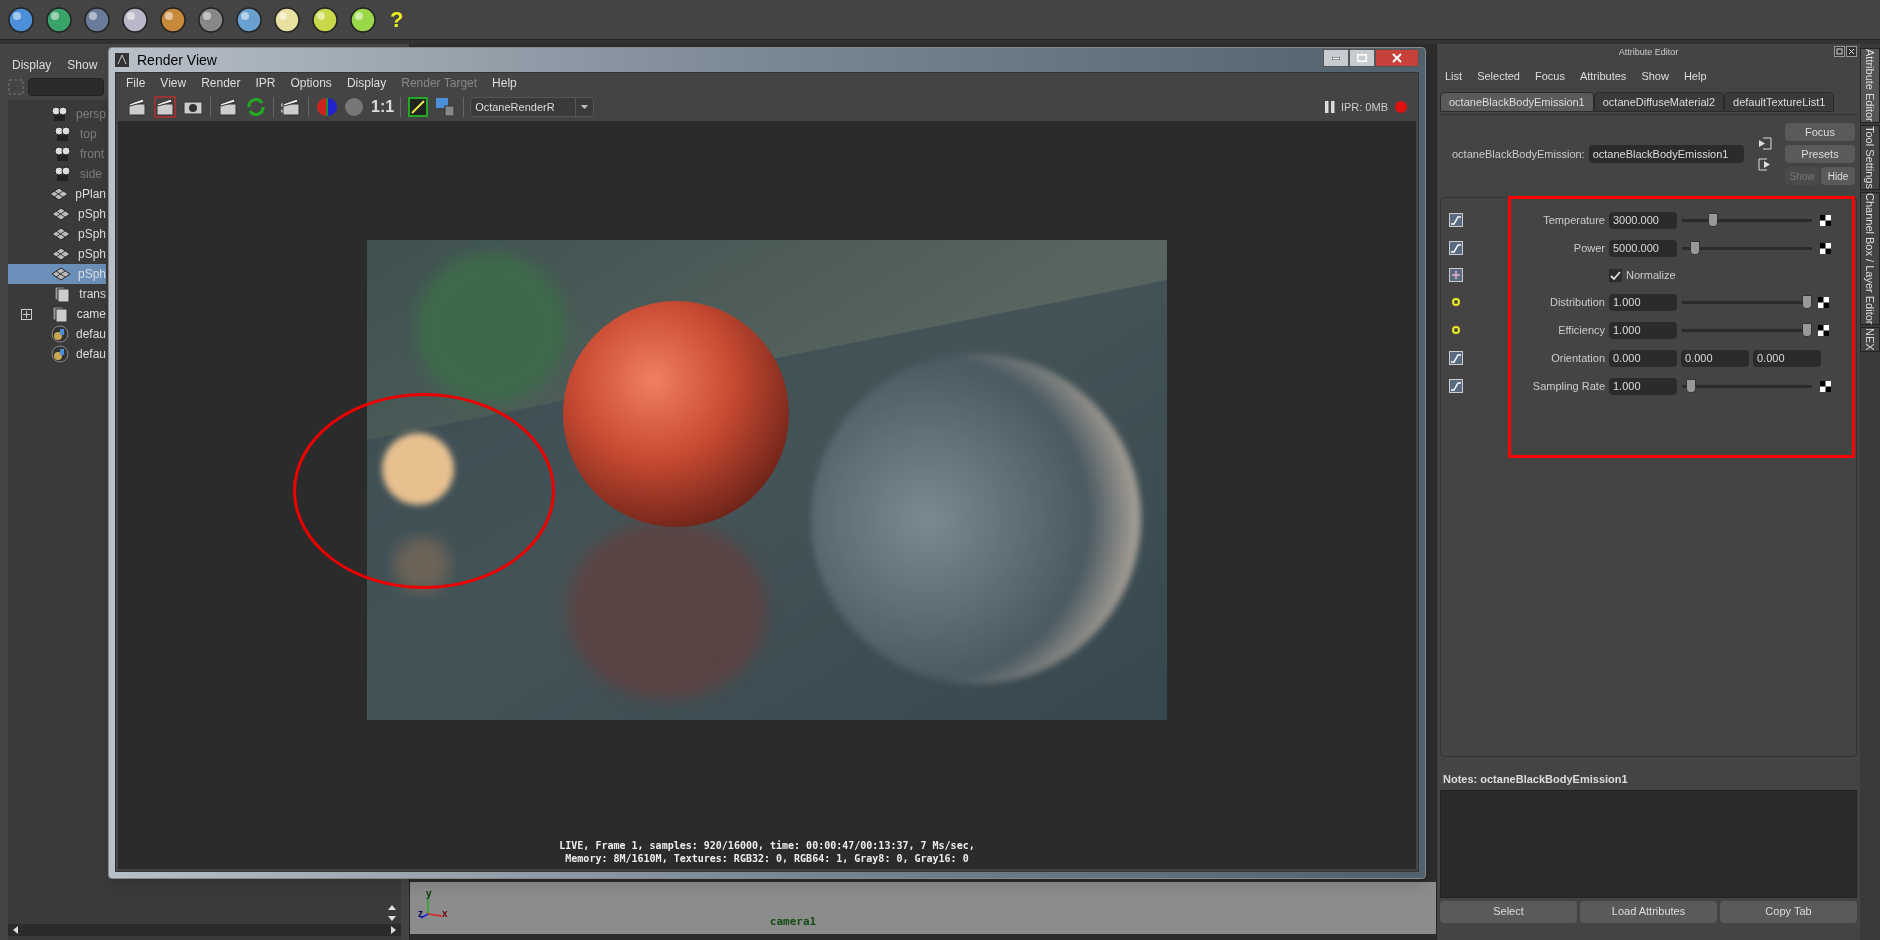 Image resolution: width=1880 pixels, height=940 pixels. Describe the element at coordinates (418, 107) in the screenshot. I see `picture-icon` at that location.